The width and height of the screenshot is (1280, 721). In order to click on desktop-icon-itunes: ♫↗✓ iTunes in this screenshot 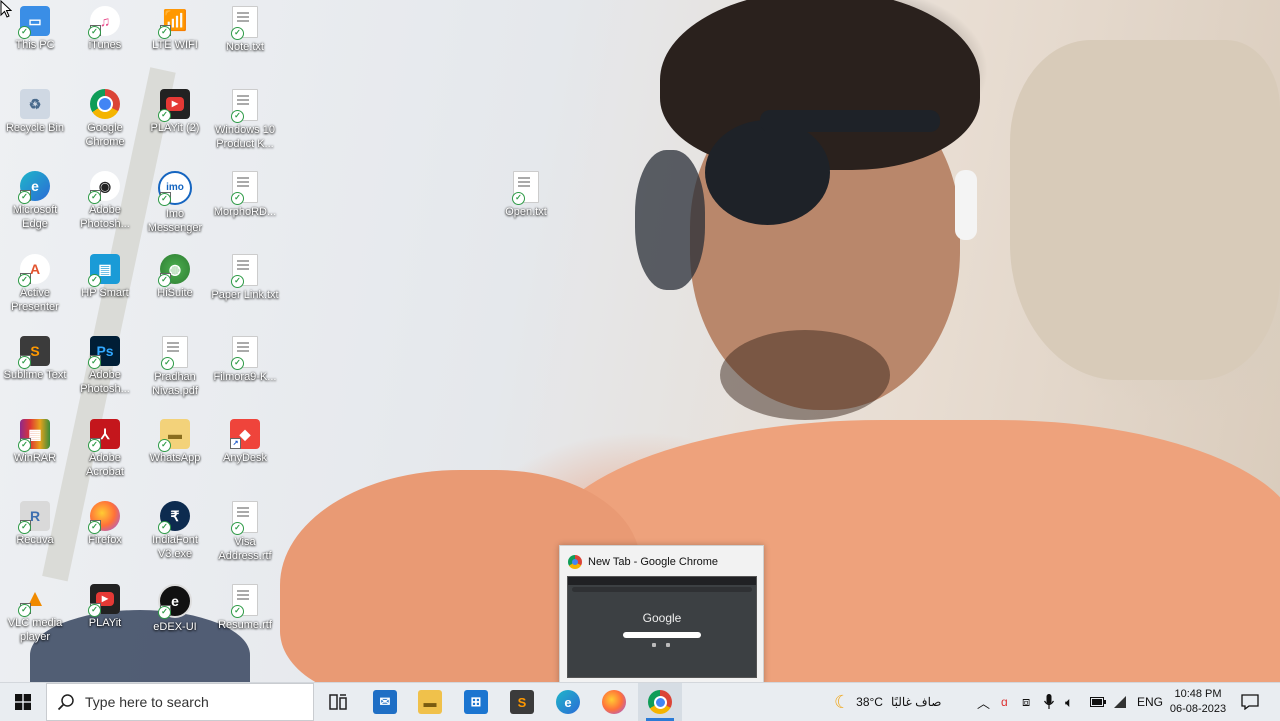, I will do `click(105, 29)`.